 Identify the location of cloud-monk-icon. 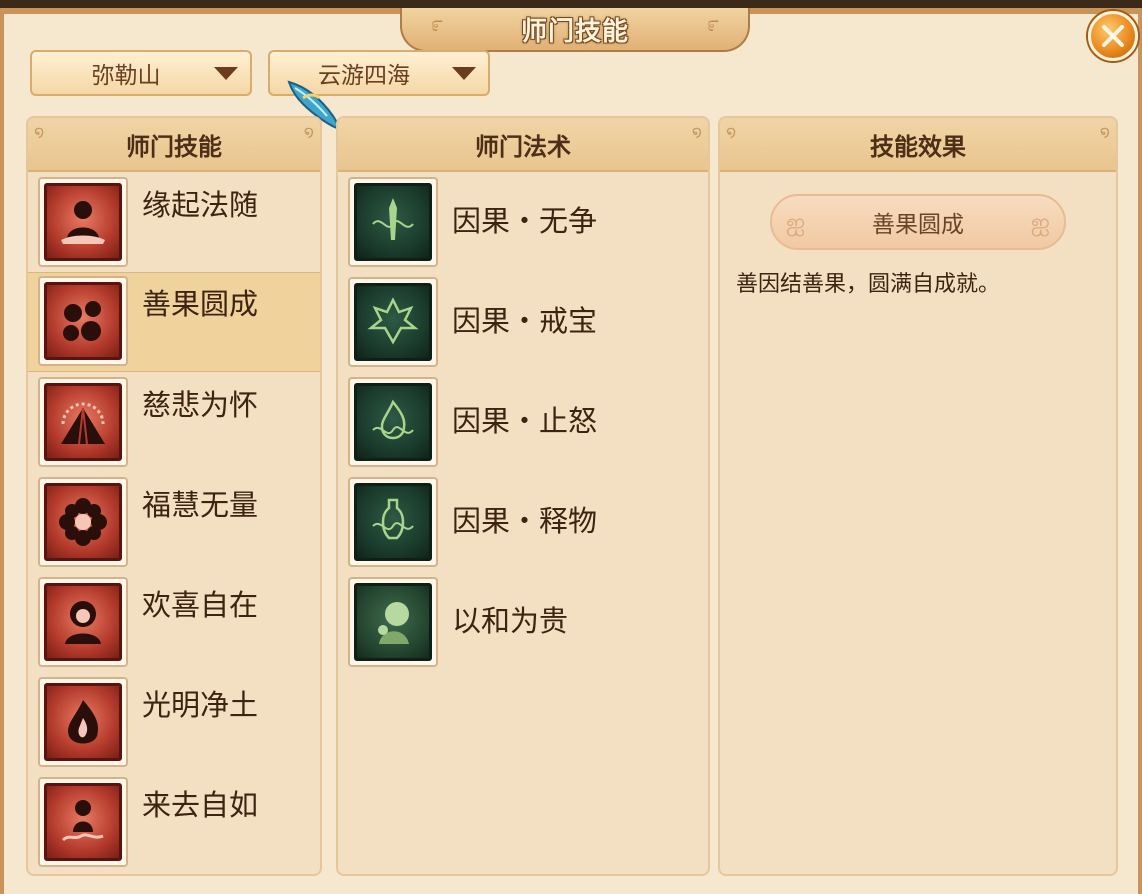
(83, 822).